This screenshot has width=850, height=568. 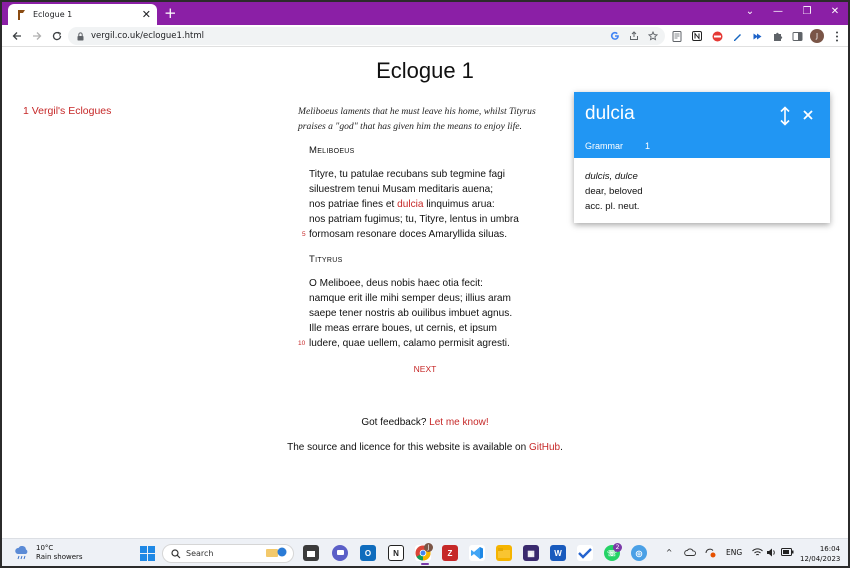 What do you see at coordinates (368, 553) in the screenshot?
I see `outlook-icon: O` at bounding box center [368, 553].